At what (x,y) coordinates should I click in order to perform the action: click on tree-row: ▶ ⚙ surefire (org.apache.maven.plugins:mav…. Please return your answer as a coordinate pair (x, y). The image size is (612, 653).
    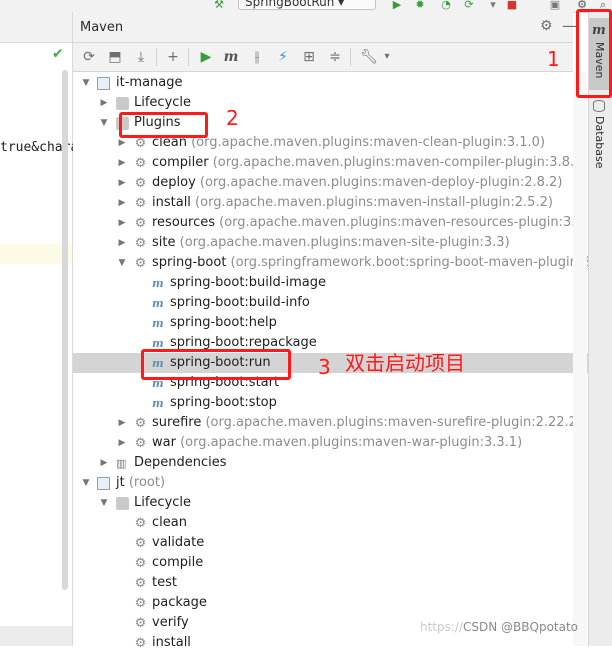
    Looking at the image, I should click on (330, 423).